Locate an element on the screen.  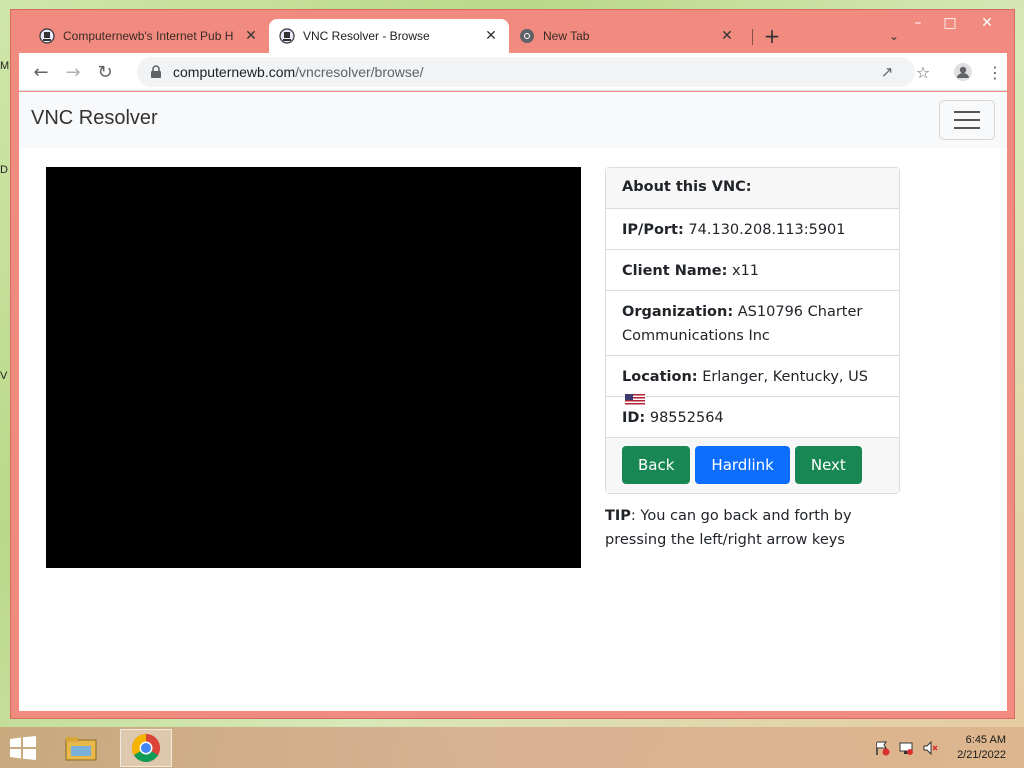
lock-icon is located at coordinates (156, 72).